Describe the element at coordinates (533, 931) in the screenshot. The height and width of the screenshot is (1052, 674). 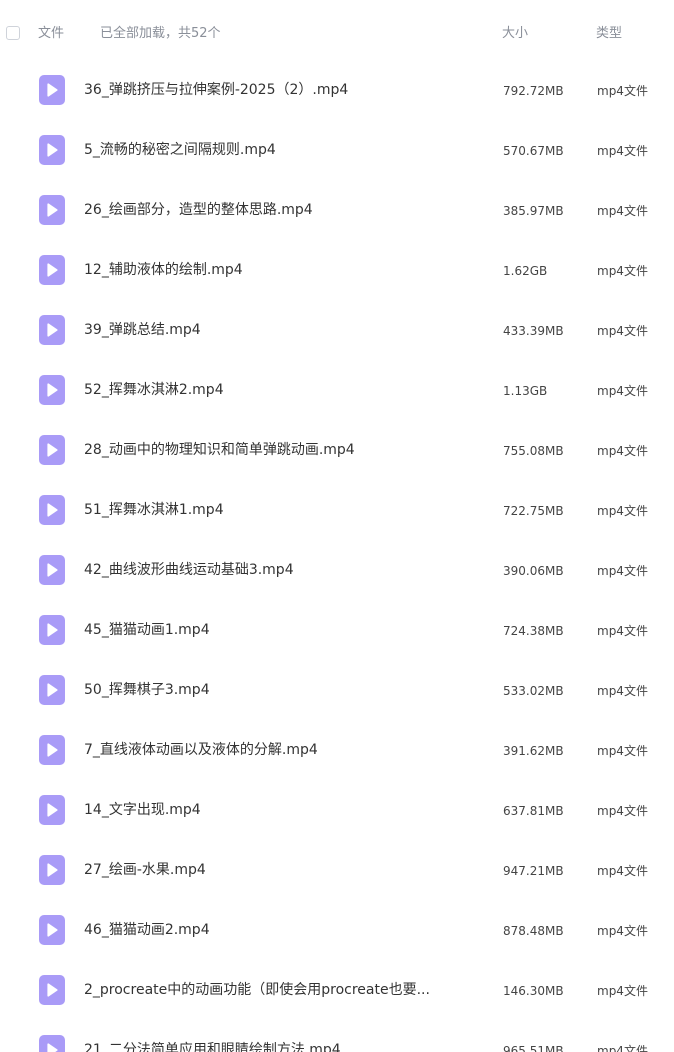
I see `file-size: 878.48MB` at that location.